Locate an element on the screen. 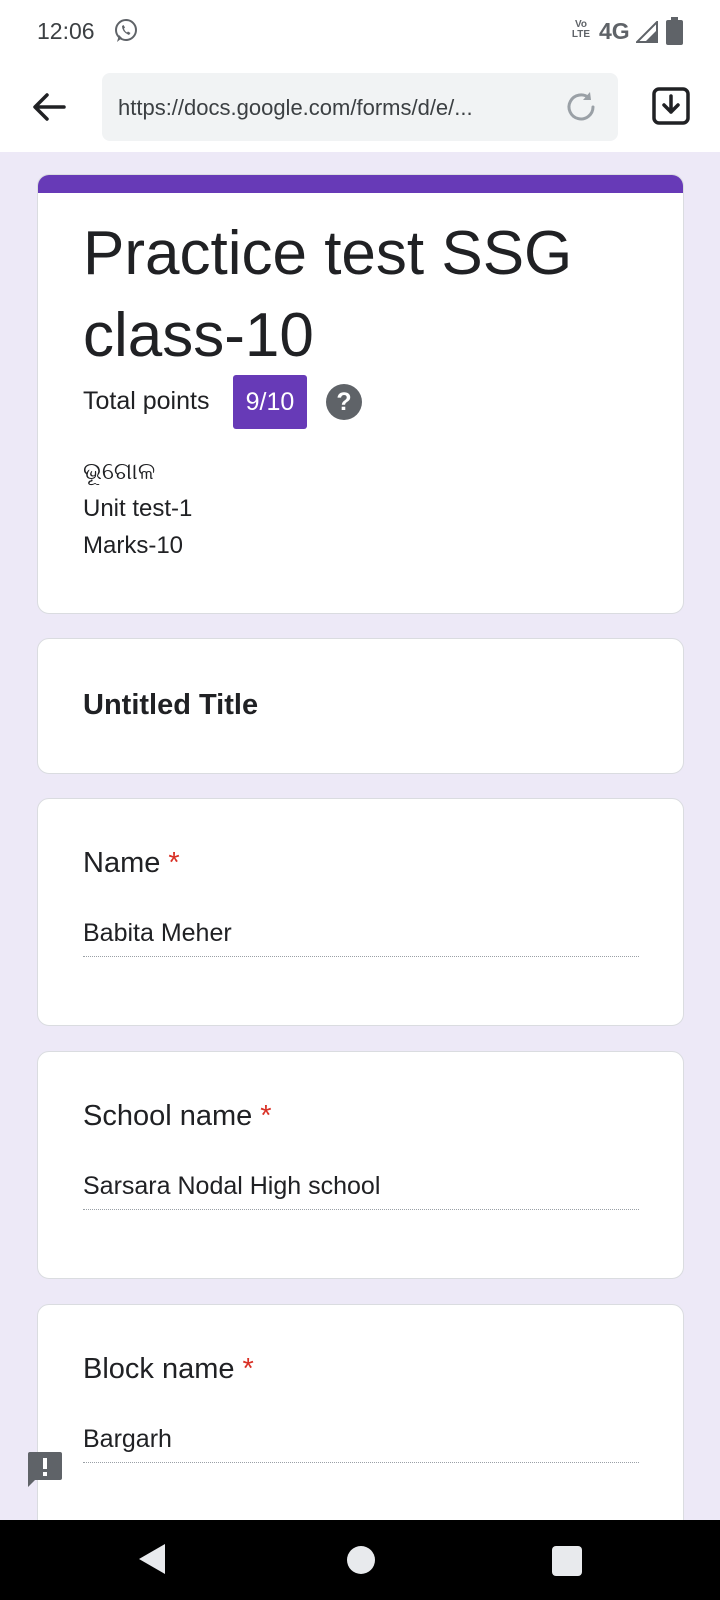  answer-field: Babita Meher is located at coordinates (361, 938).